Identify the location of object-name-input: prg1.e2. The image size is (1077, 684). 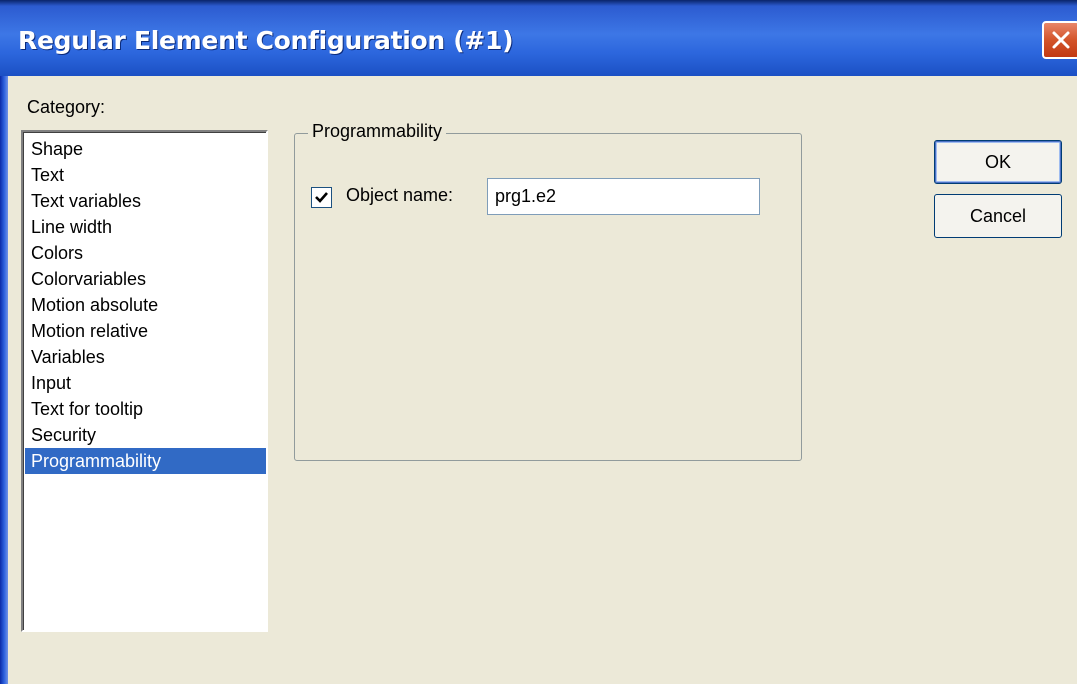
(623, 196).